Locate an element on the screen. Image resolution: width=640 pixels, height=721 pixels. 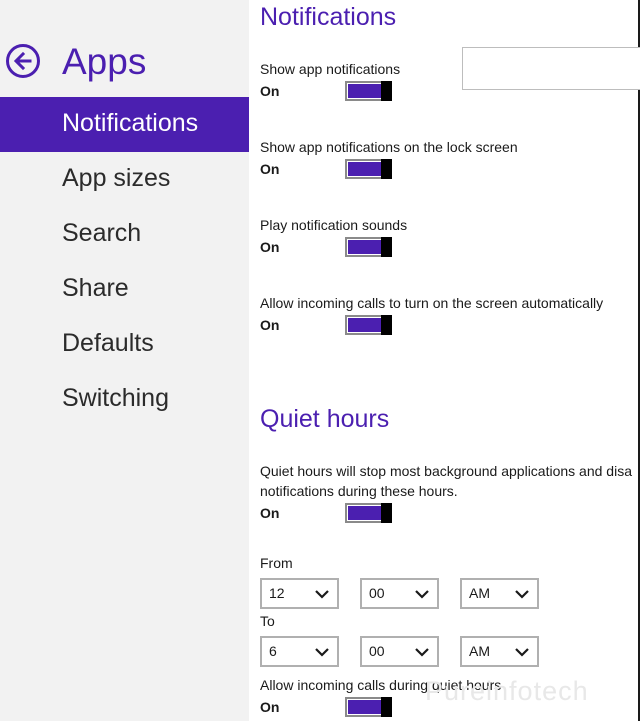
toggle-incoming-calls-screen is located at coordinates (370, 325).